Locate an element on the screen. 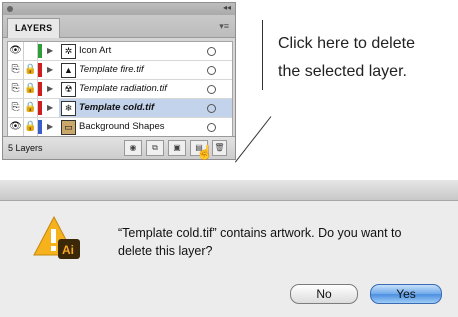 This screenshot has width=458, height=317. layer-thumbnail: ☢ is located at coordinates (68, 89).